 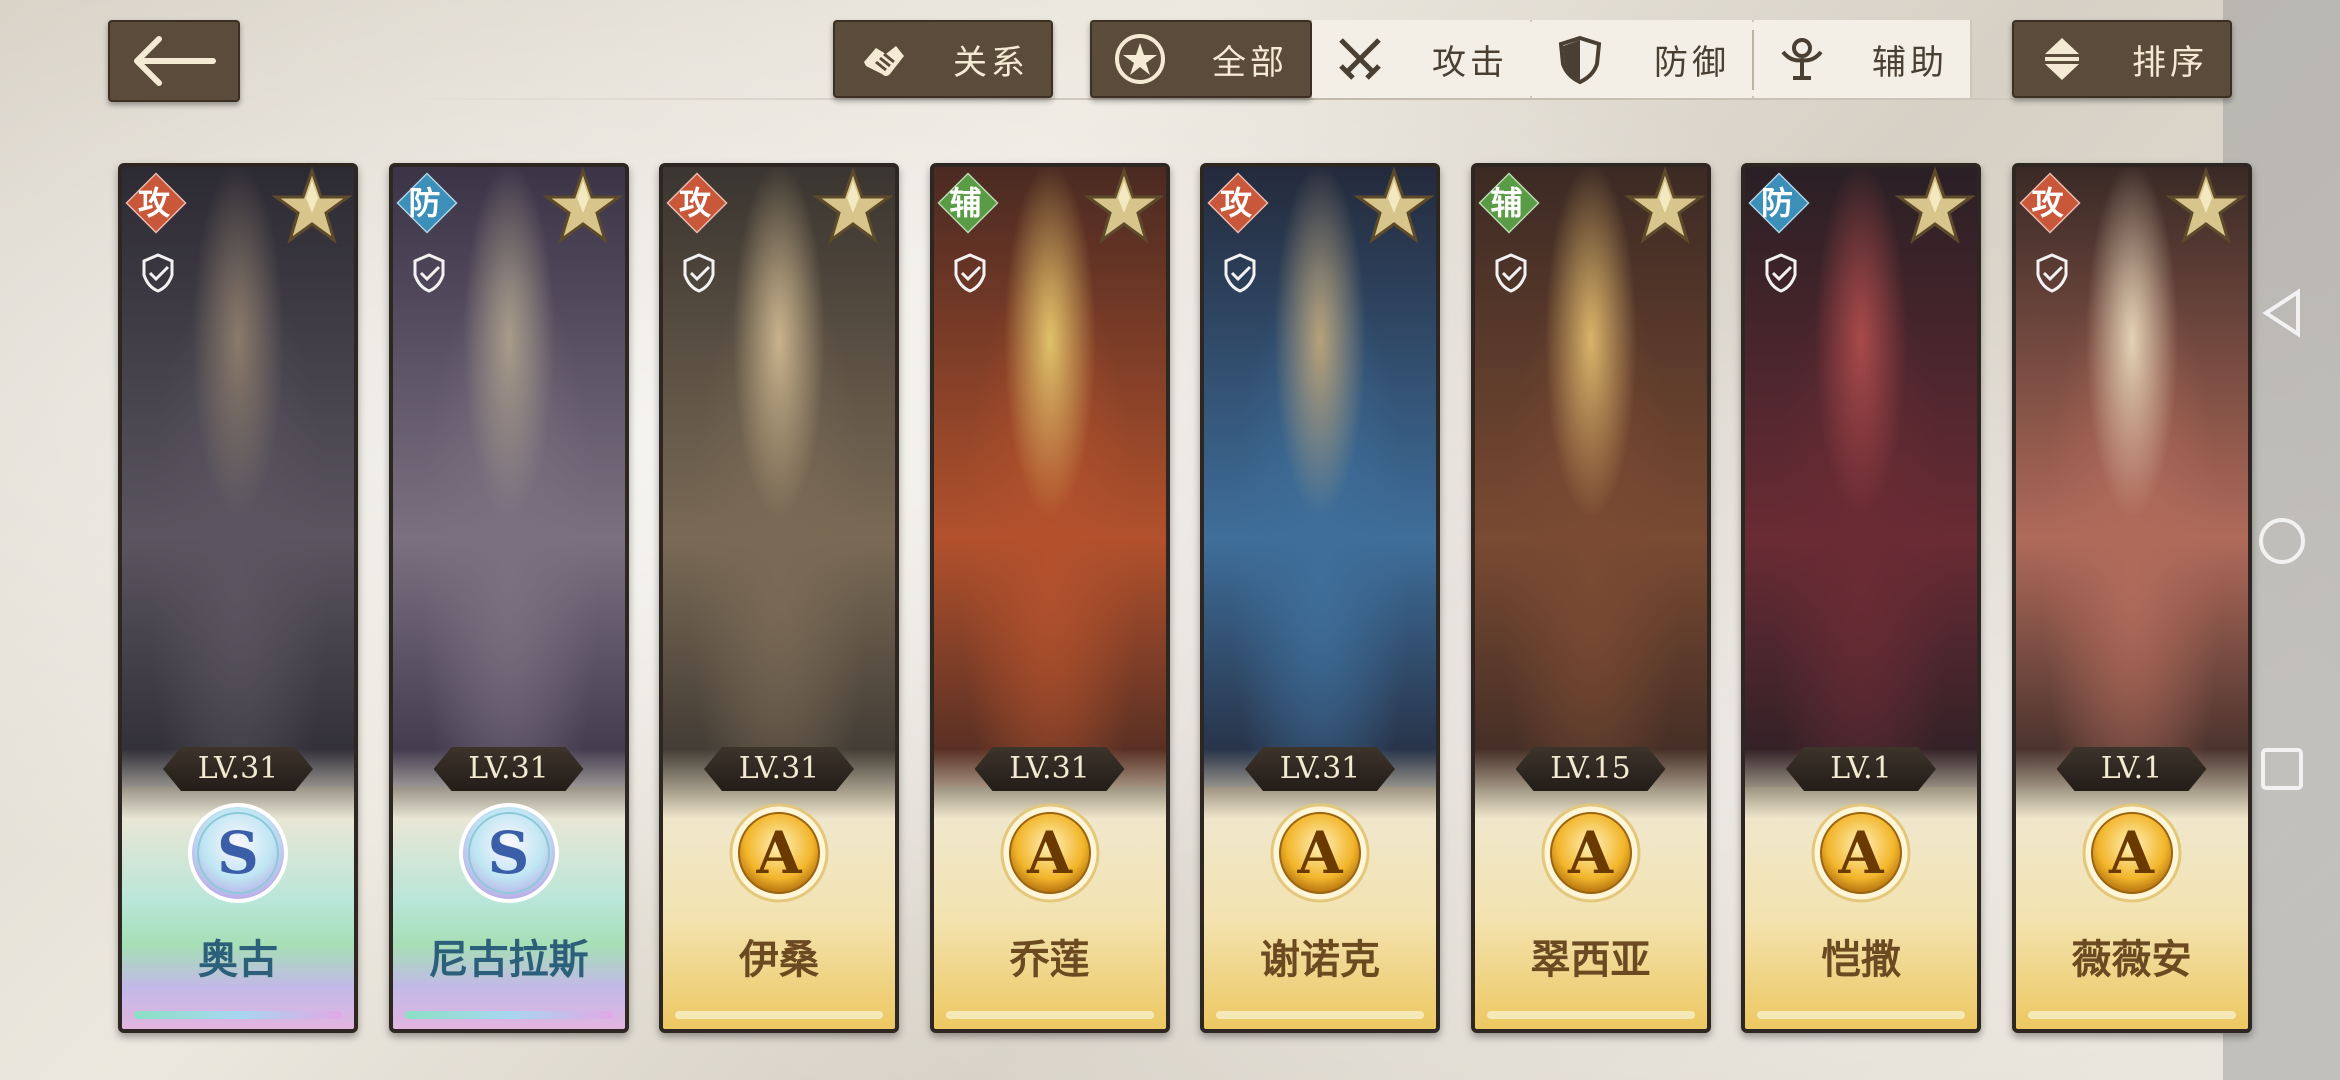 What do you see at coordinates (883, 59) in the screenshot?
I see `handshake-icon` at bounding box center [883, 59].